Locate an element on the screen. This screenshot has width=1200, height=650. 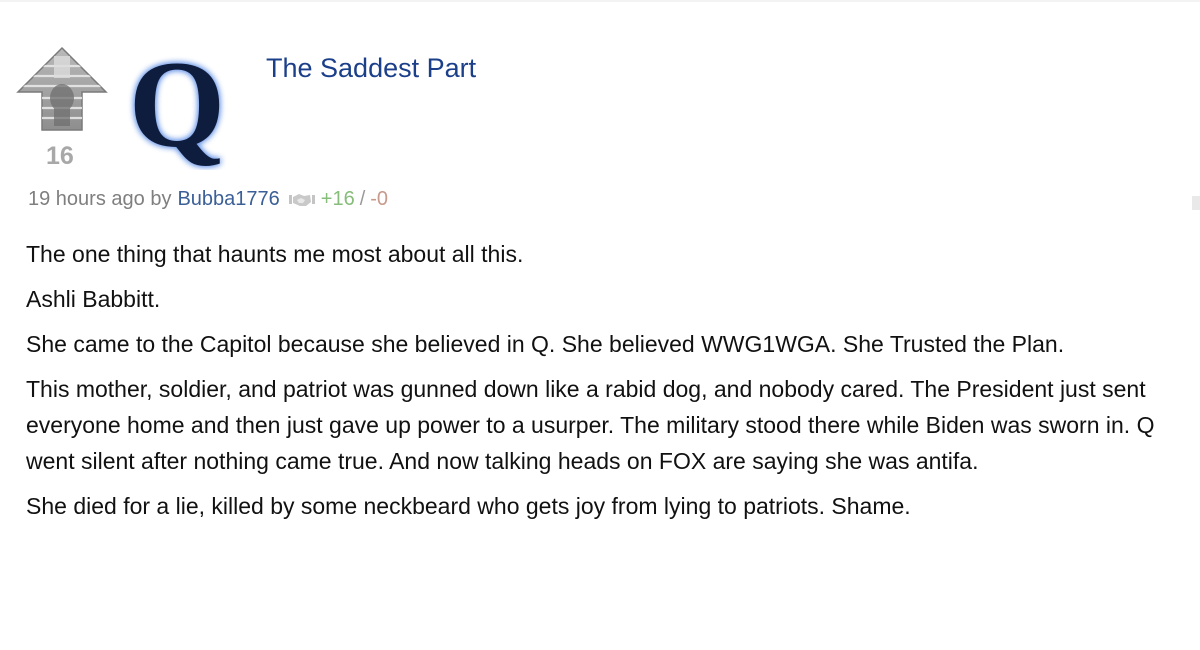
vote-box: 16 is located at coordinates (62, 111).